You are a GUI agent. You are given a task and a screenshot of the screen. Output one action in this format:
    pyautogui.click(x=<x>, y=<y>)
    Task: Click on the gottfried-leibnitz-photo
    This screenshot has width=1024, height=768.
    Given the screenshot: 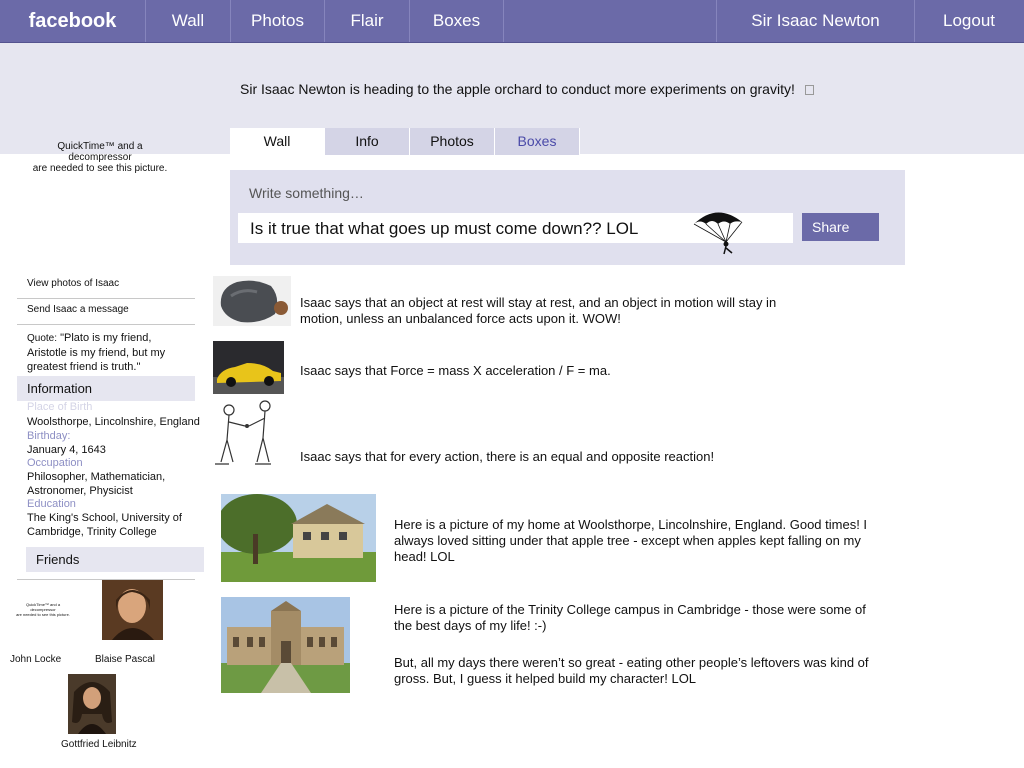 What is the action you would take?
    pyautogui.click(x=92, y=704)
    